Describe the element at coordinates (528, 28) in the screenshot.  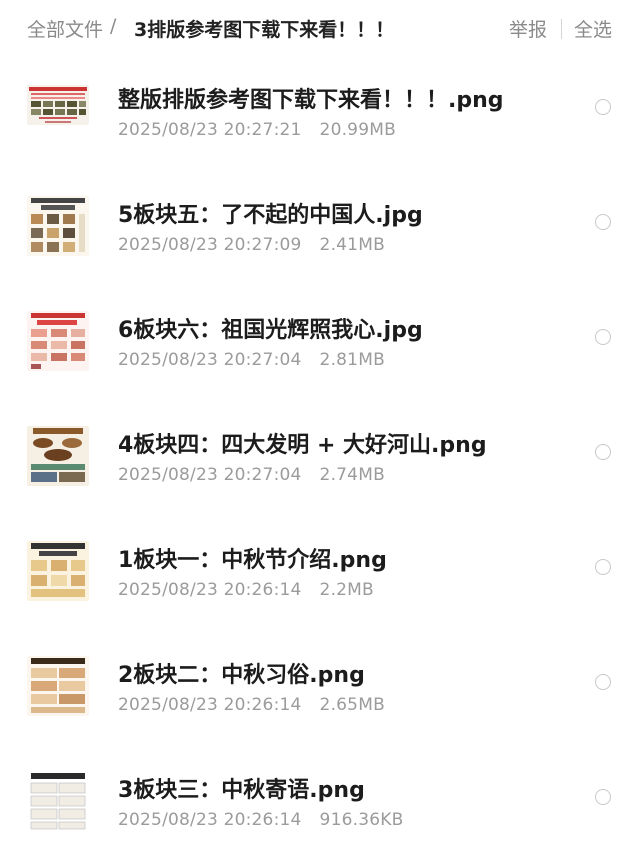
I see `report-button: 举报` at that location.